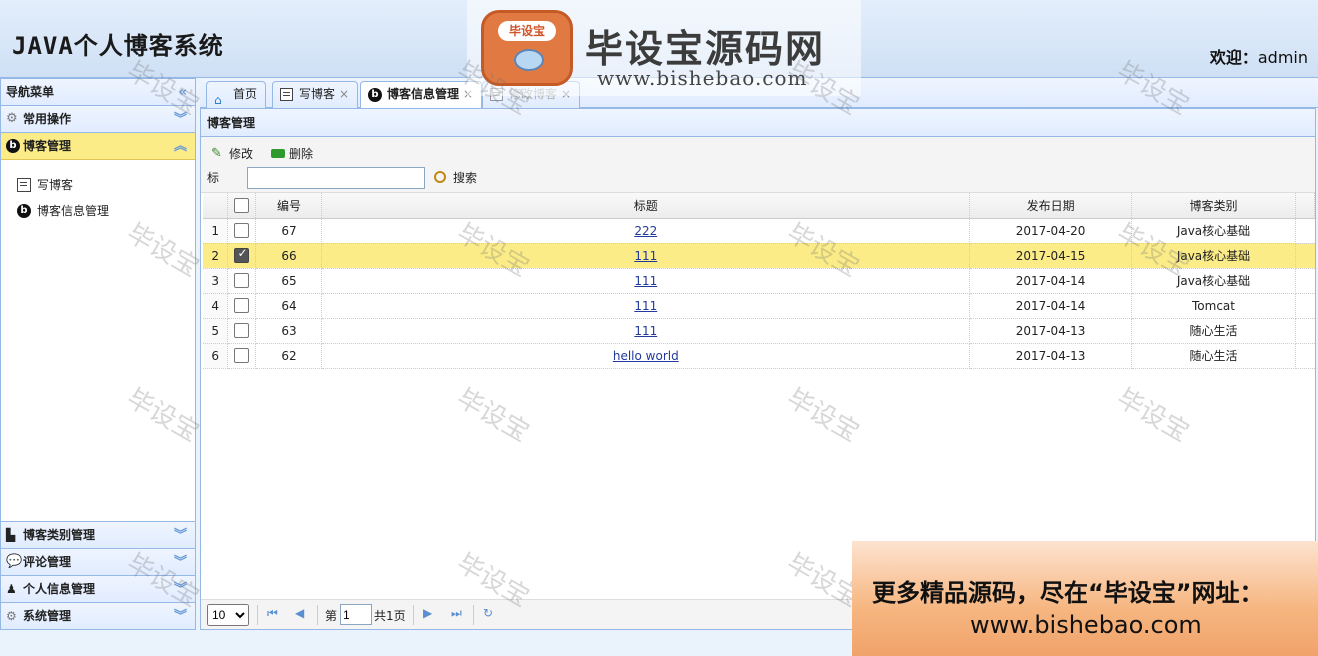  I want to click on sidebar-section-system: ⚙ 系统管理 ︾, so click(98, 616).